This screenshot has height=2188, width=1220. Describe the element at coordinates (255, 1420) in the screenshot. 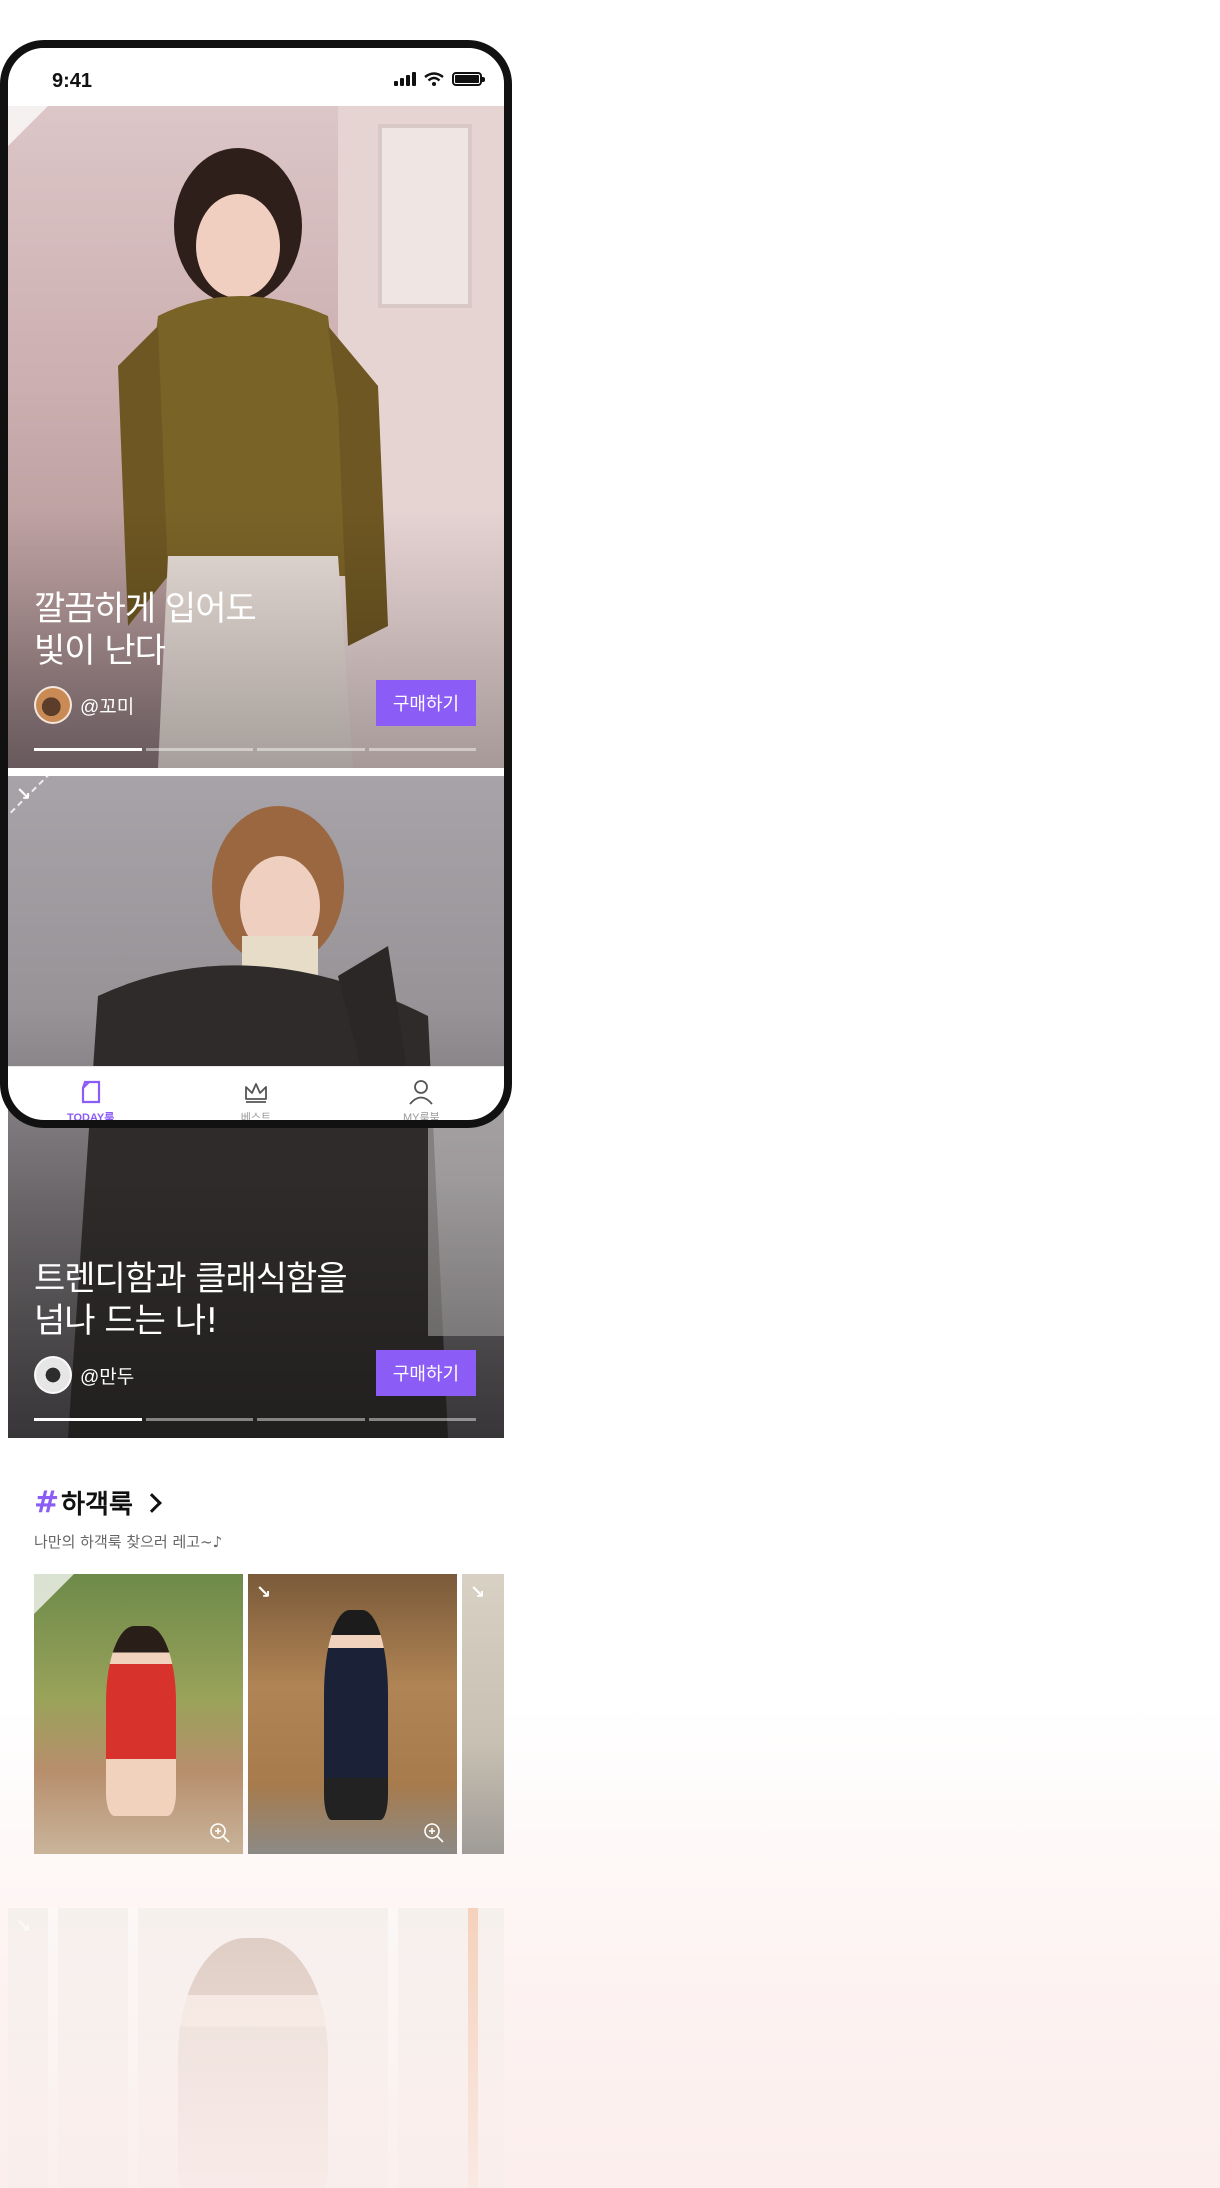

I see `slide-progress` at that location.